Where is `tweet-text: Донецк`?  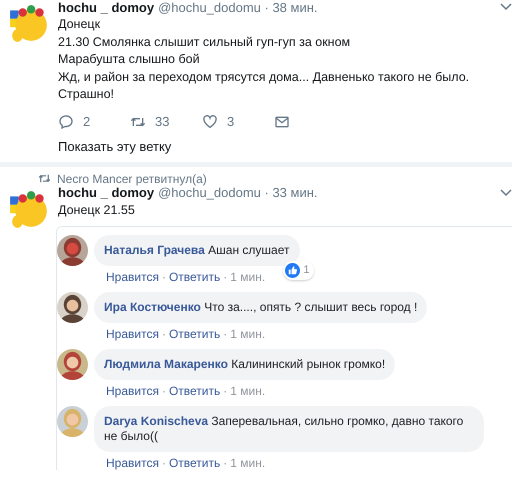
tweet-text: Донецк is located at coordinates (80, 24).